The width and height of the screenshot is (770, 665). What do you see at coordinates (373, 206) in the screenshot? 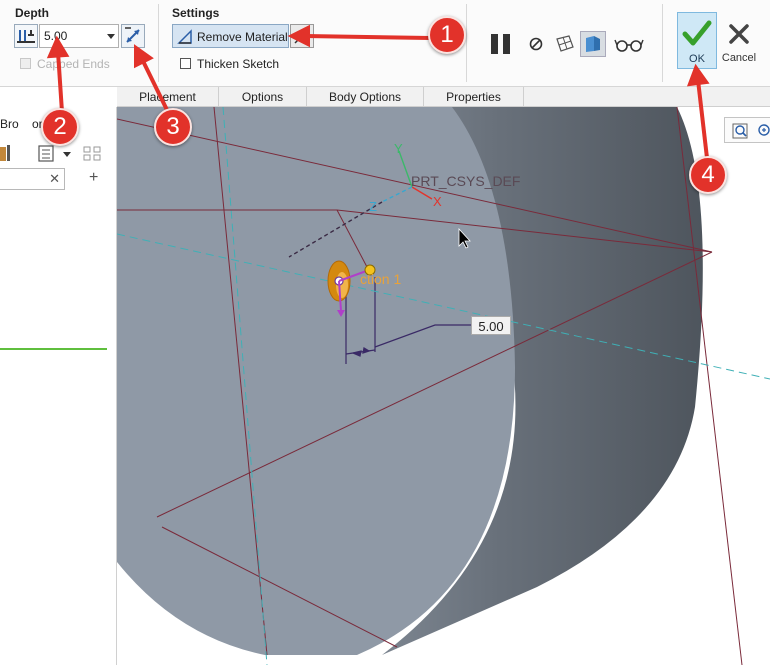
I see `axis-z-label: Z` at bounding box center [373, 206].